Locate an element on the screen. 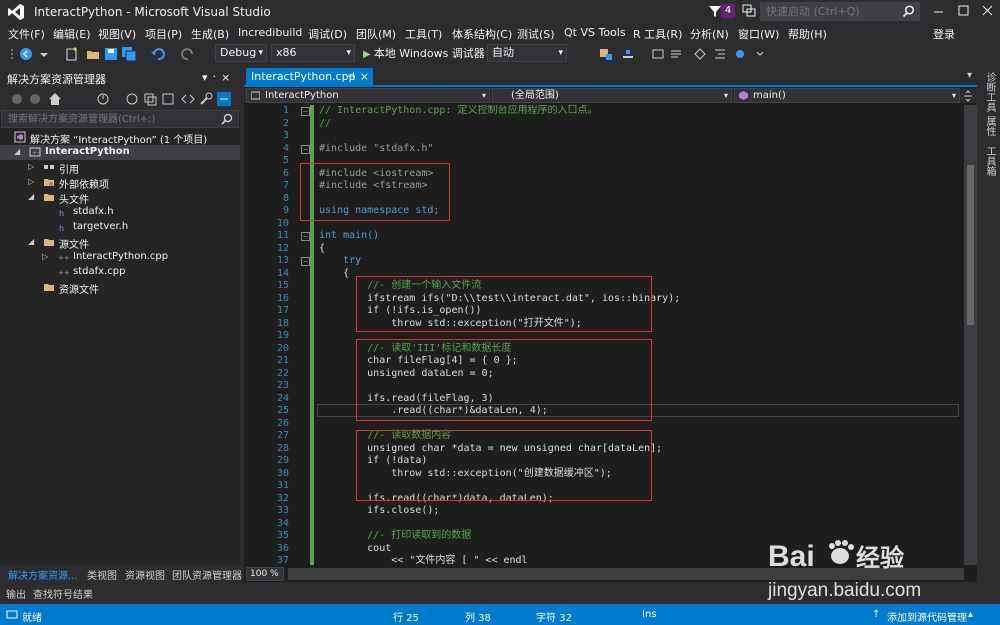 This screenshot has height=625, width=1000. member-navigation-select: main() ▾ is located at coordinates (847, 95).